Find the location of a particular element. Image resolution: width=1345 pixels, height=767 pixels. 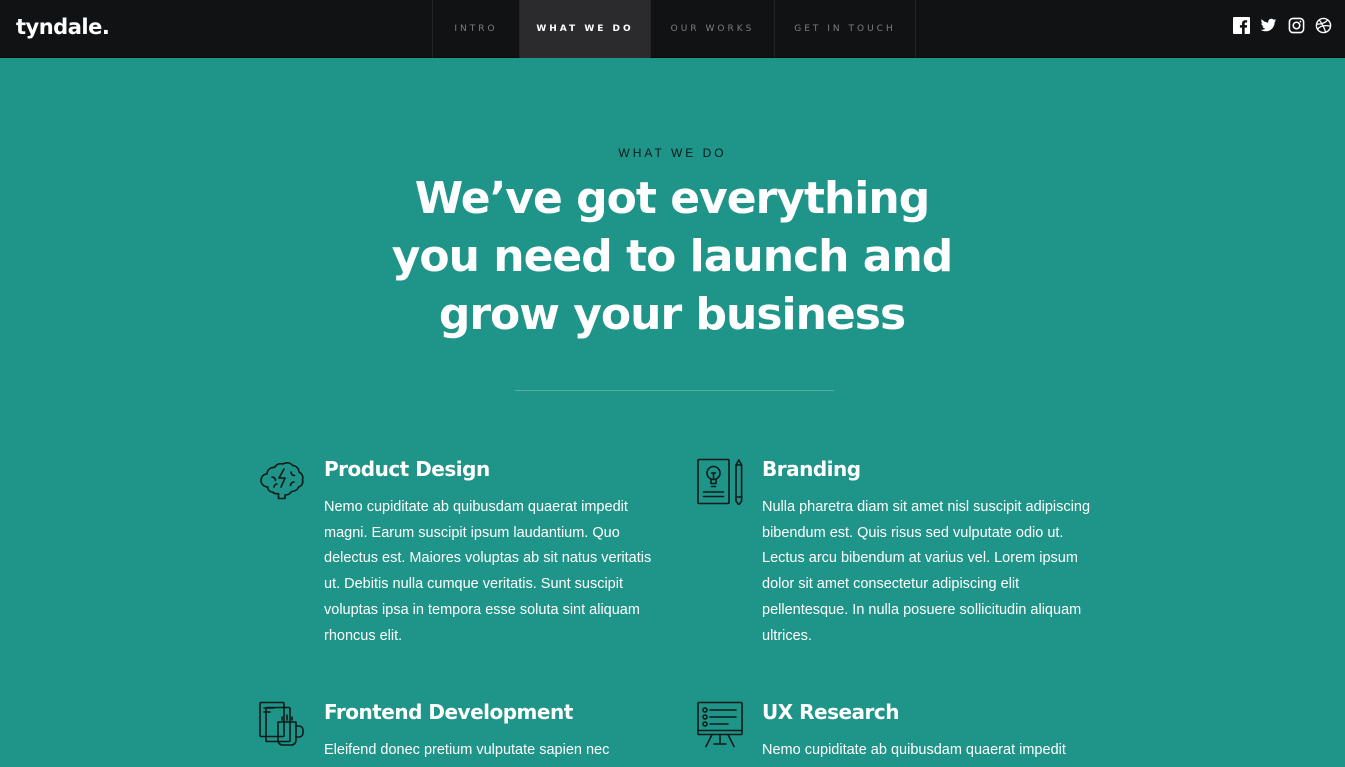

facebook-icon is located at coordinates (1241, 25).